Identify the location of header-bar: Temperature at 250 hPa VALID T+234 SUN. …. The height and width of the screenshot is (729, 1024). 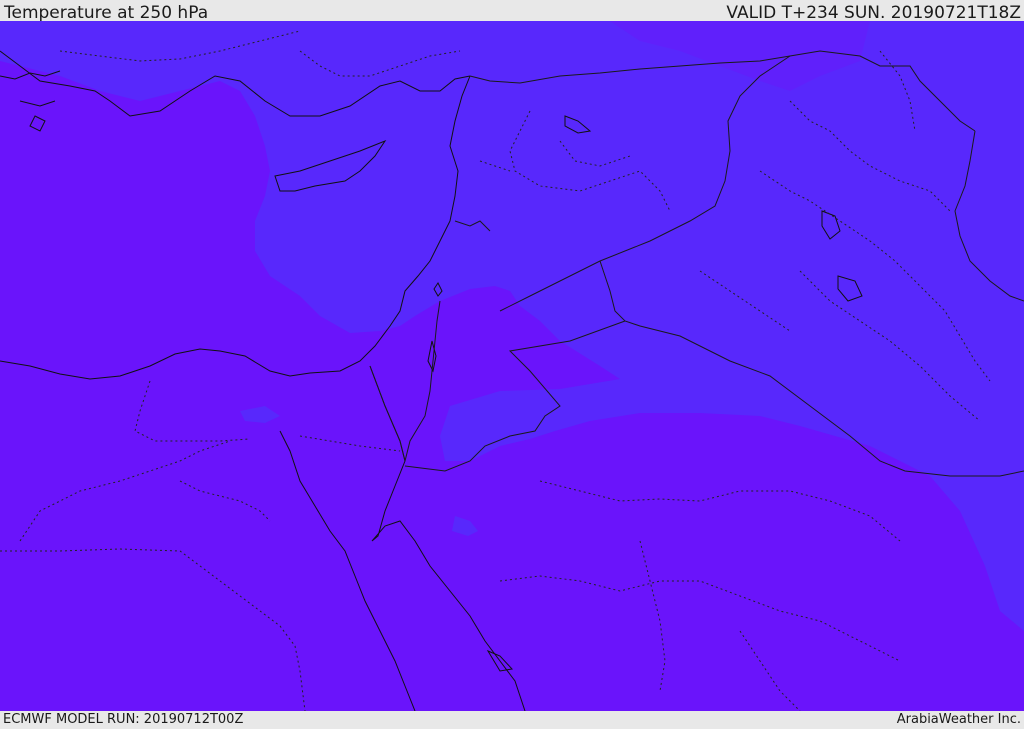
(512, 11).